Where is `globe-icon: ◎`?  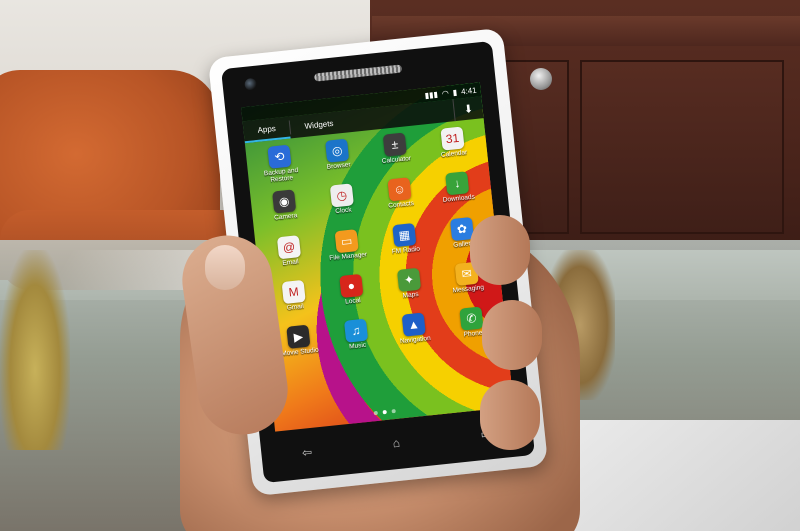 globe-icon: ◎ is located at coordinates (337, 150).